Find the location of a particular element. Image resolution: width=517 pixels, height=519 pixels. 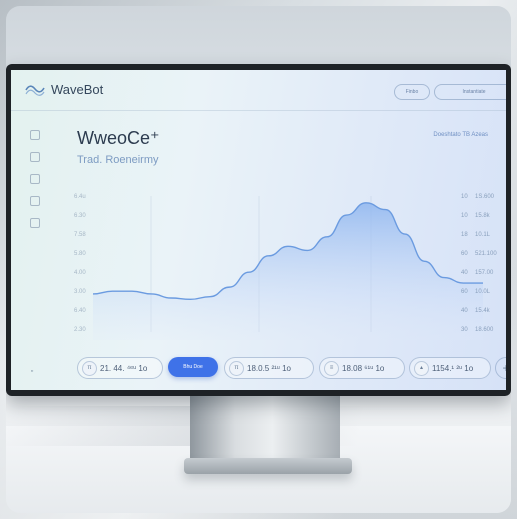

y-tick-label: 2.30 is located at coordinates (80, 330).